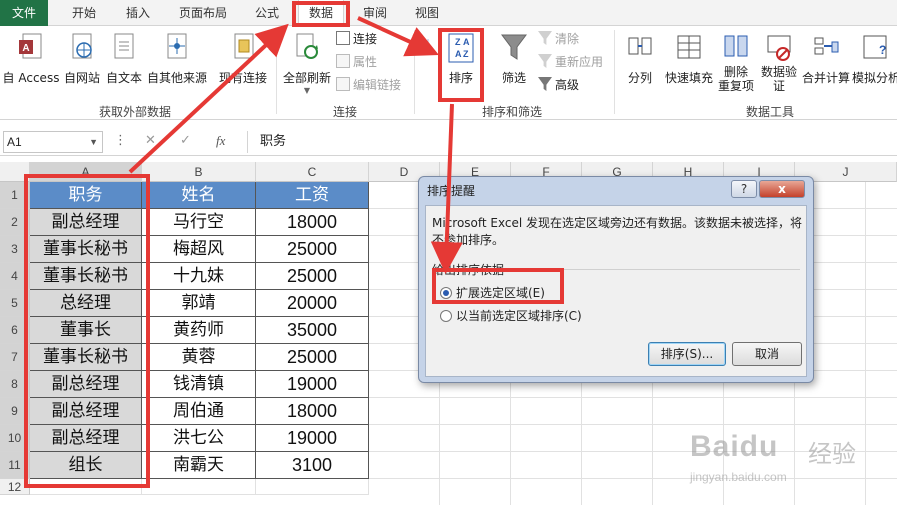  What do you see at coordinates (545, 84) in the screenshot?
I see `advanced-filter-icon` at bounding box center [545, 84].